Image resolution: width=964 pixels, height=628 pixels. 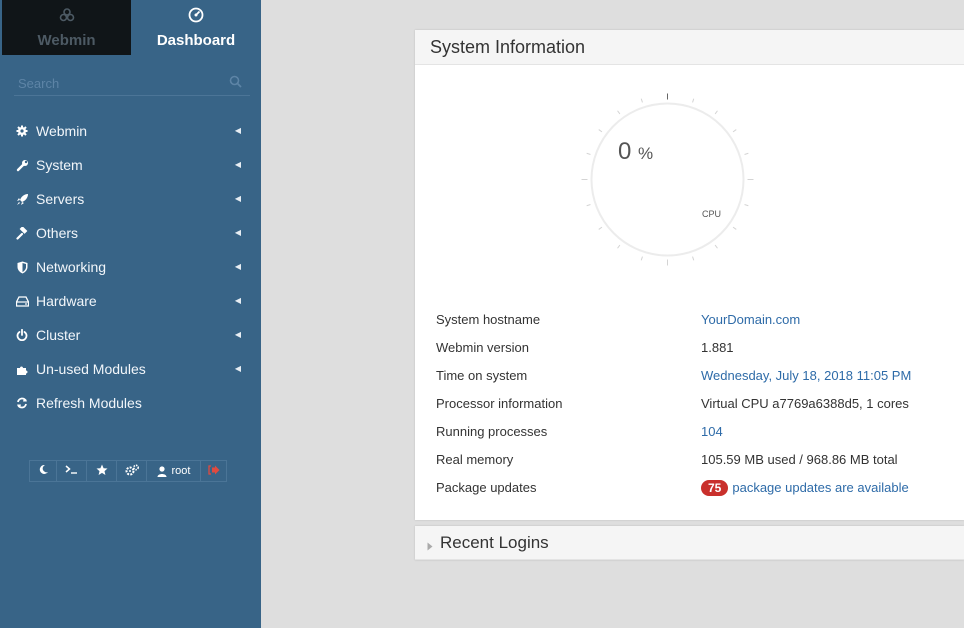 What do you see at coordinates (130, 233) in the screenshot?
I see `sidebar-item-others: Others ◀` at bounding box center [130, 233].